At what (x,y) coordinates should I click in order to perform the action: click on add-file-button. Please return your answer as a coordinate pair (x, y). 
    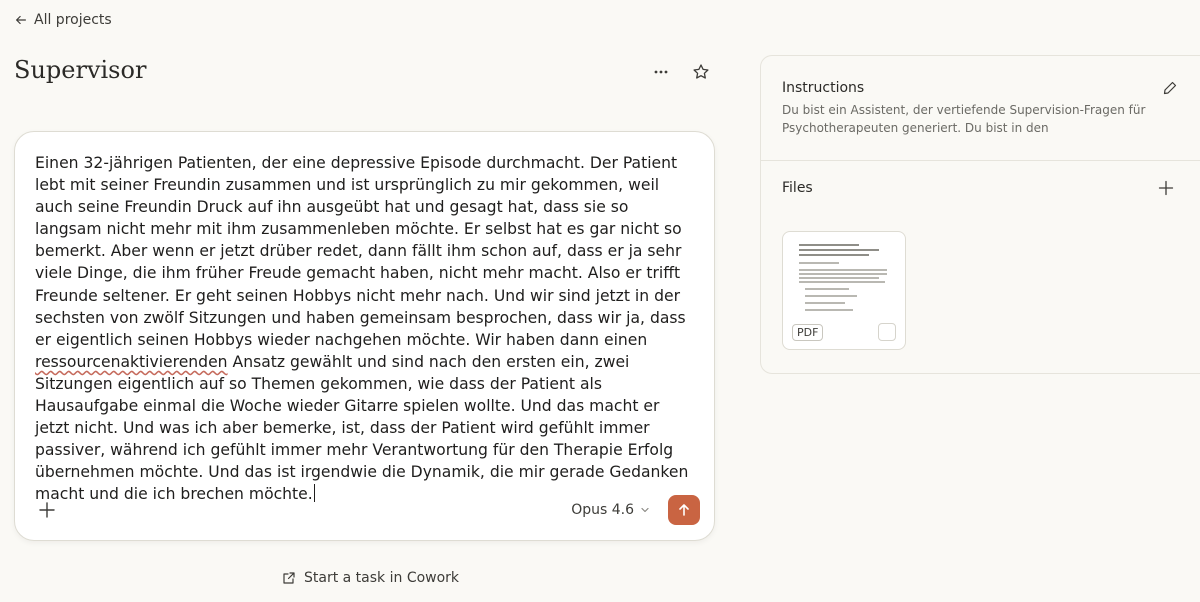
    Looking at the image, I should click on (1166, 188).